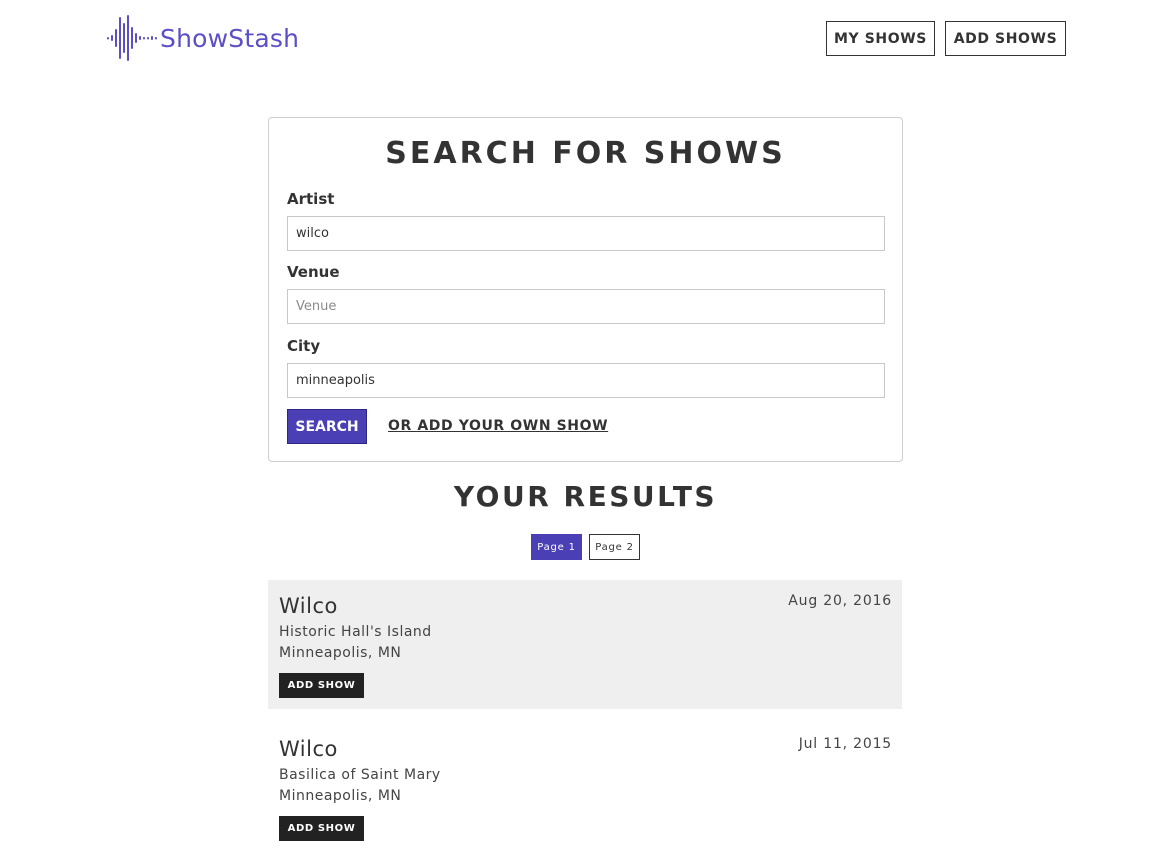  Describe the element at coordinates (586, 306) in the screenshot. I see `venue-input` at that location.